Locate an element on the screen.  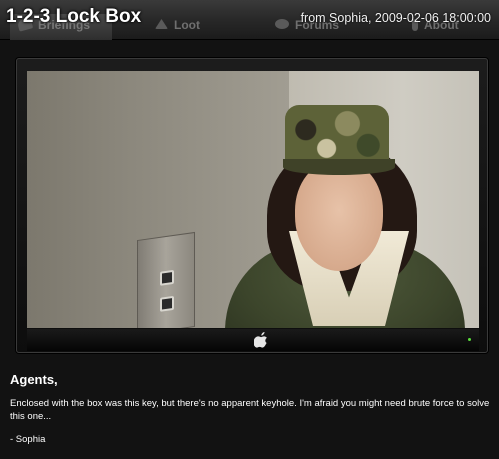
loot-icon is located at coordinates (161, 24).